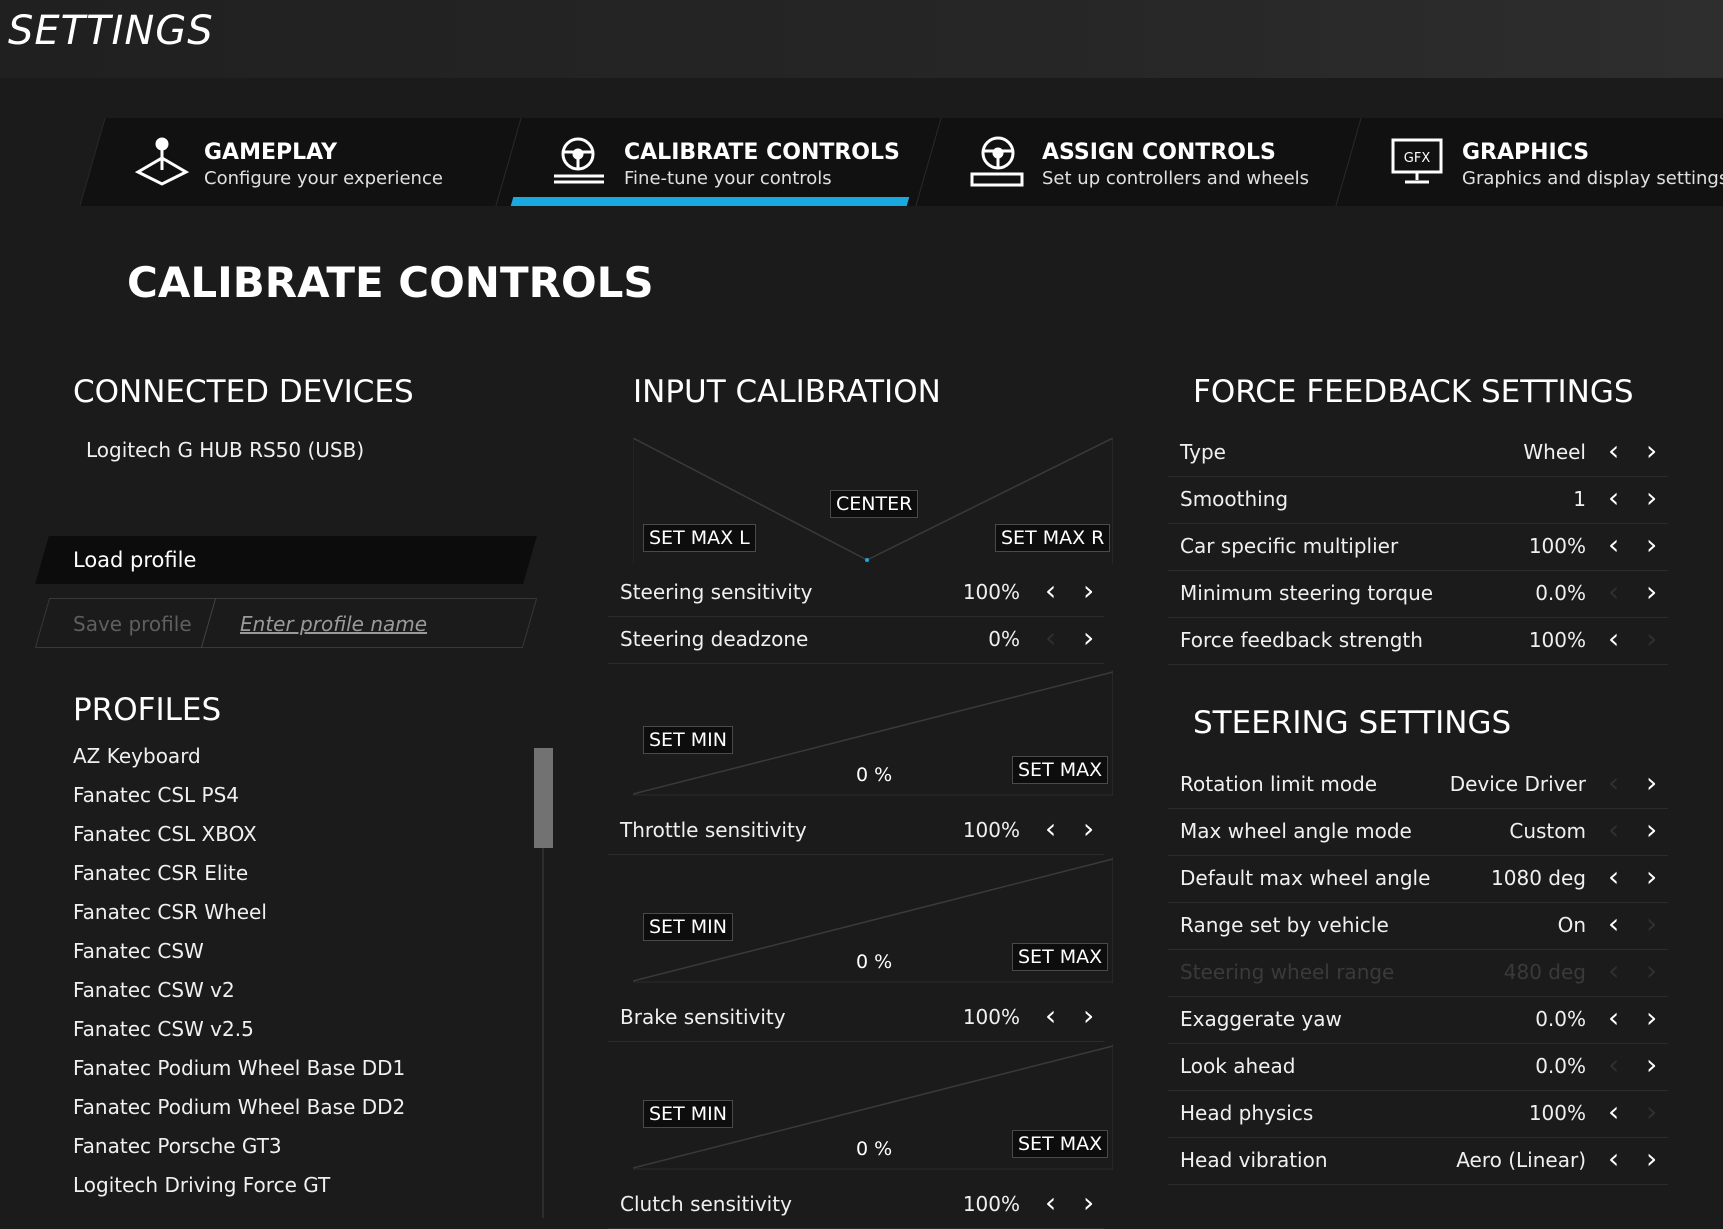 The width and height of the screenshot is (1723, 1229). Describe the element at coordinates (874, 775) in the screenshot. I see `throttle-value: 0 %` at that location.